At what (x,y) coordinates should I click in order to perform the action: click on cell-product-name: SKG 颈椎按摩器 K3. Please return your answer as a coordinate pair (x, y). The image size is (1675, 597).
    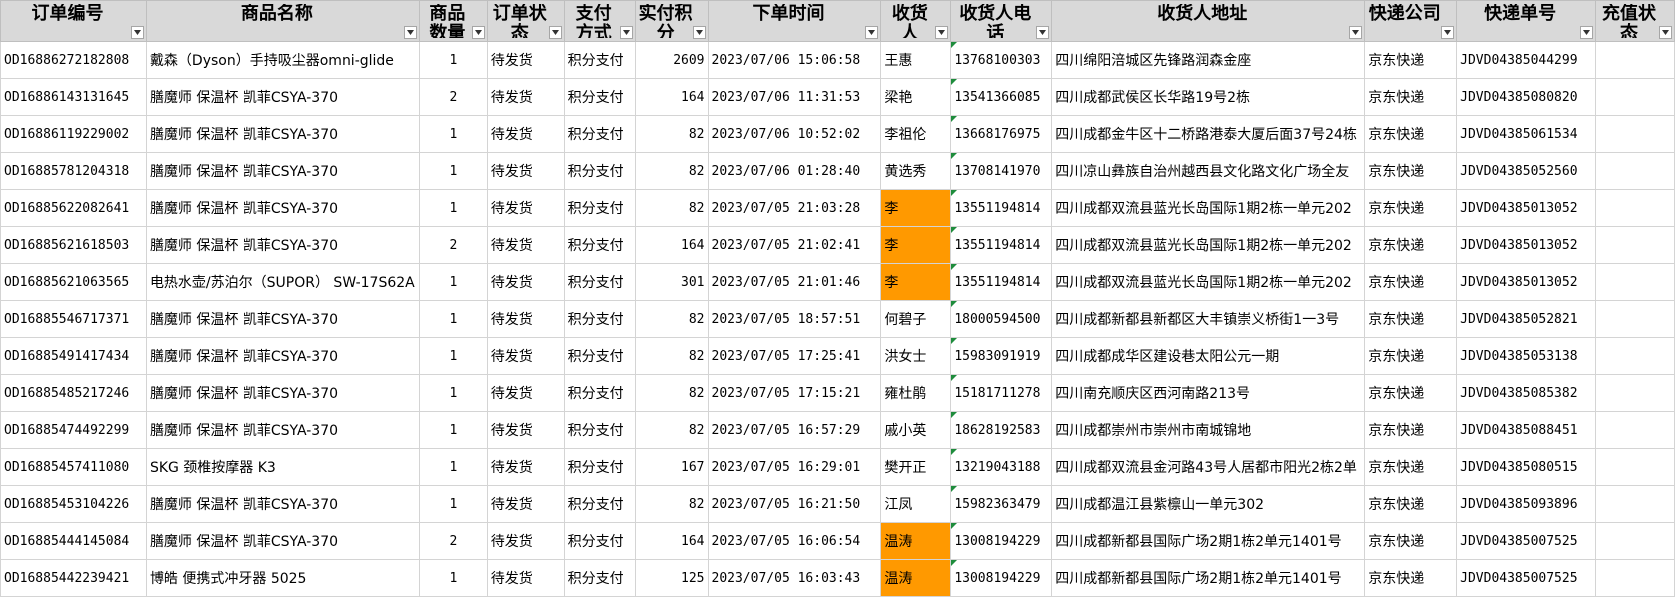
    Looking at the image, I should click on (282, 467).